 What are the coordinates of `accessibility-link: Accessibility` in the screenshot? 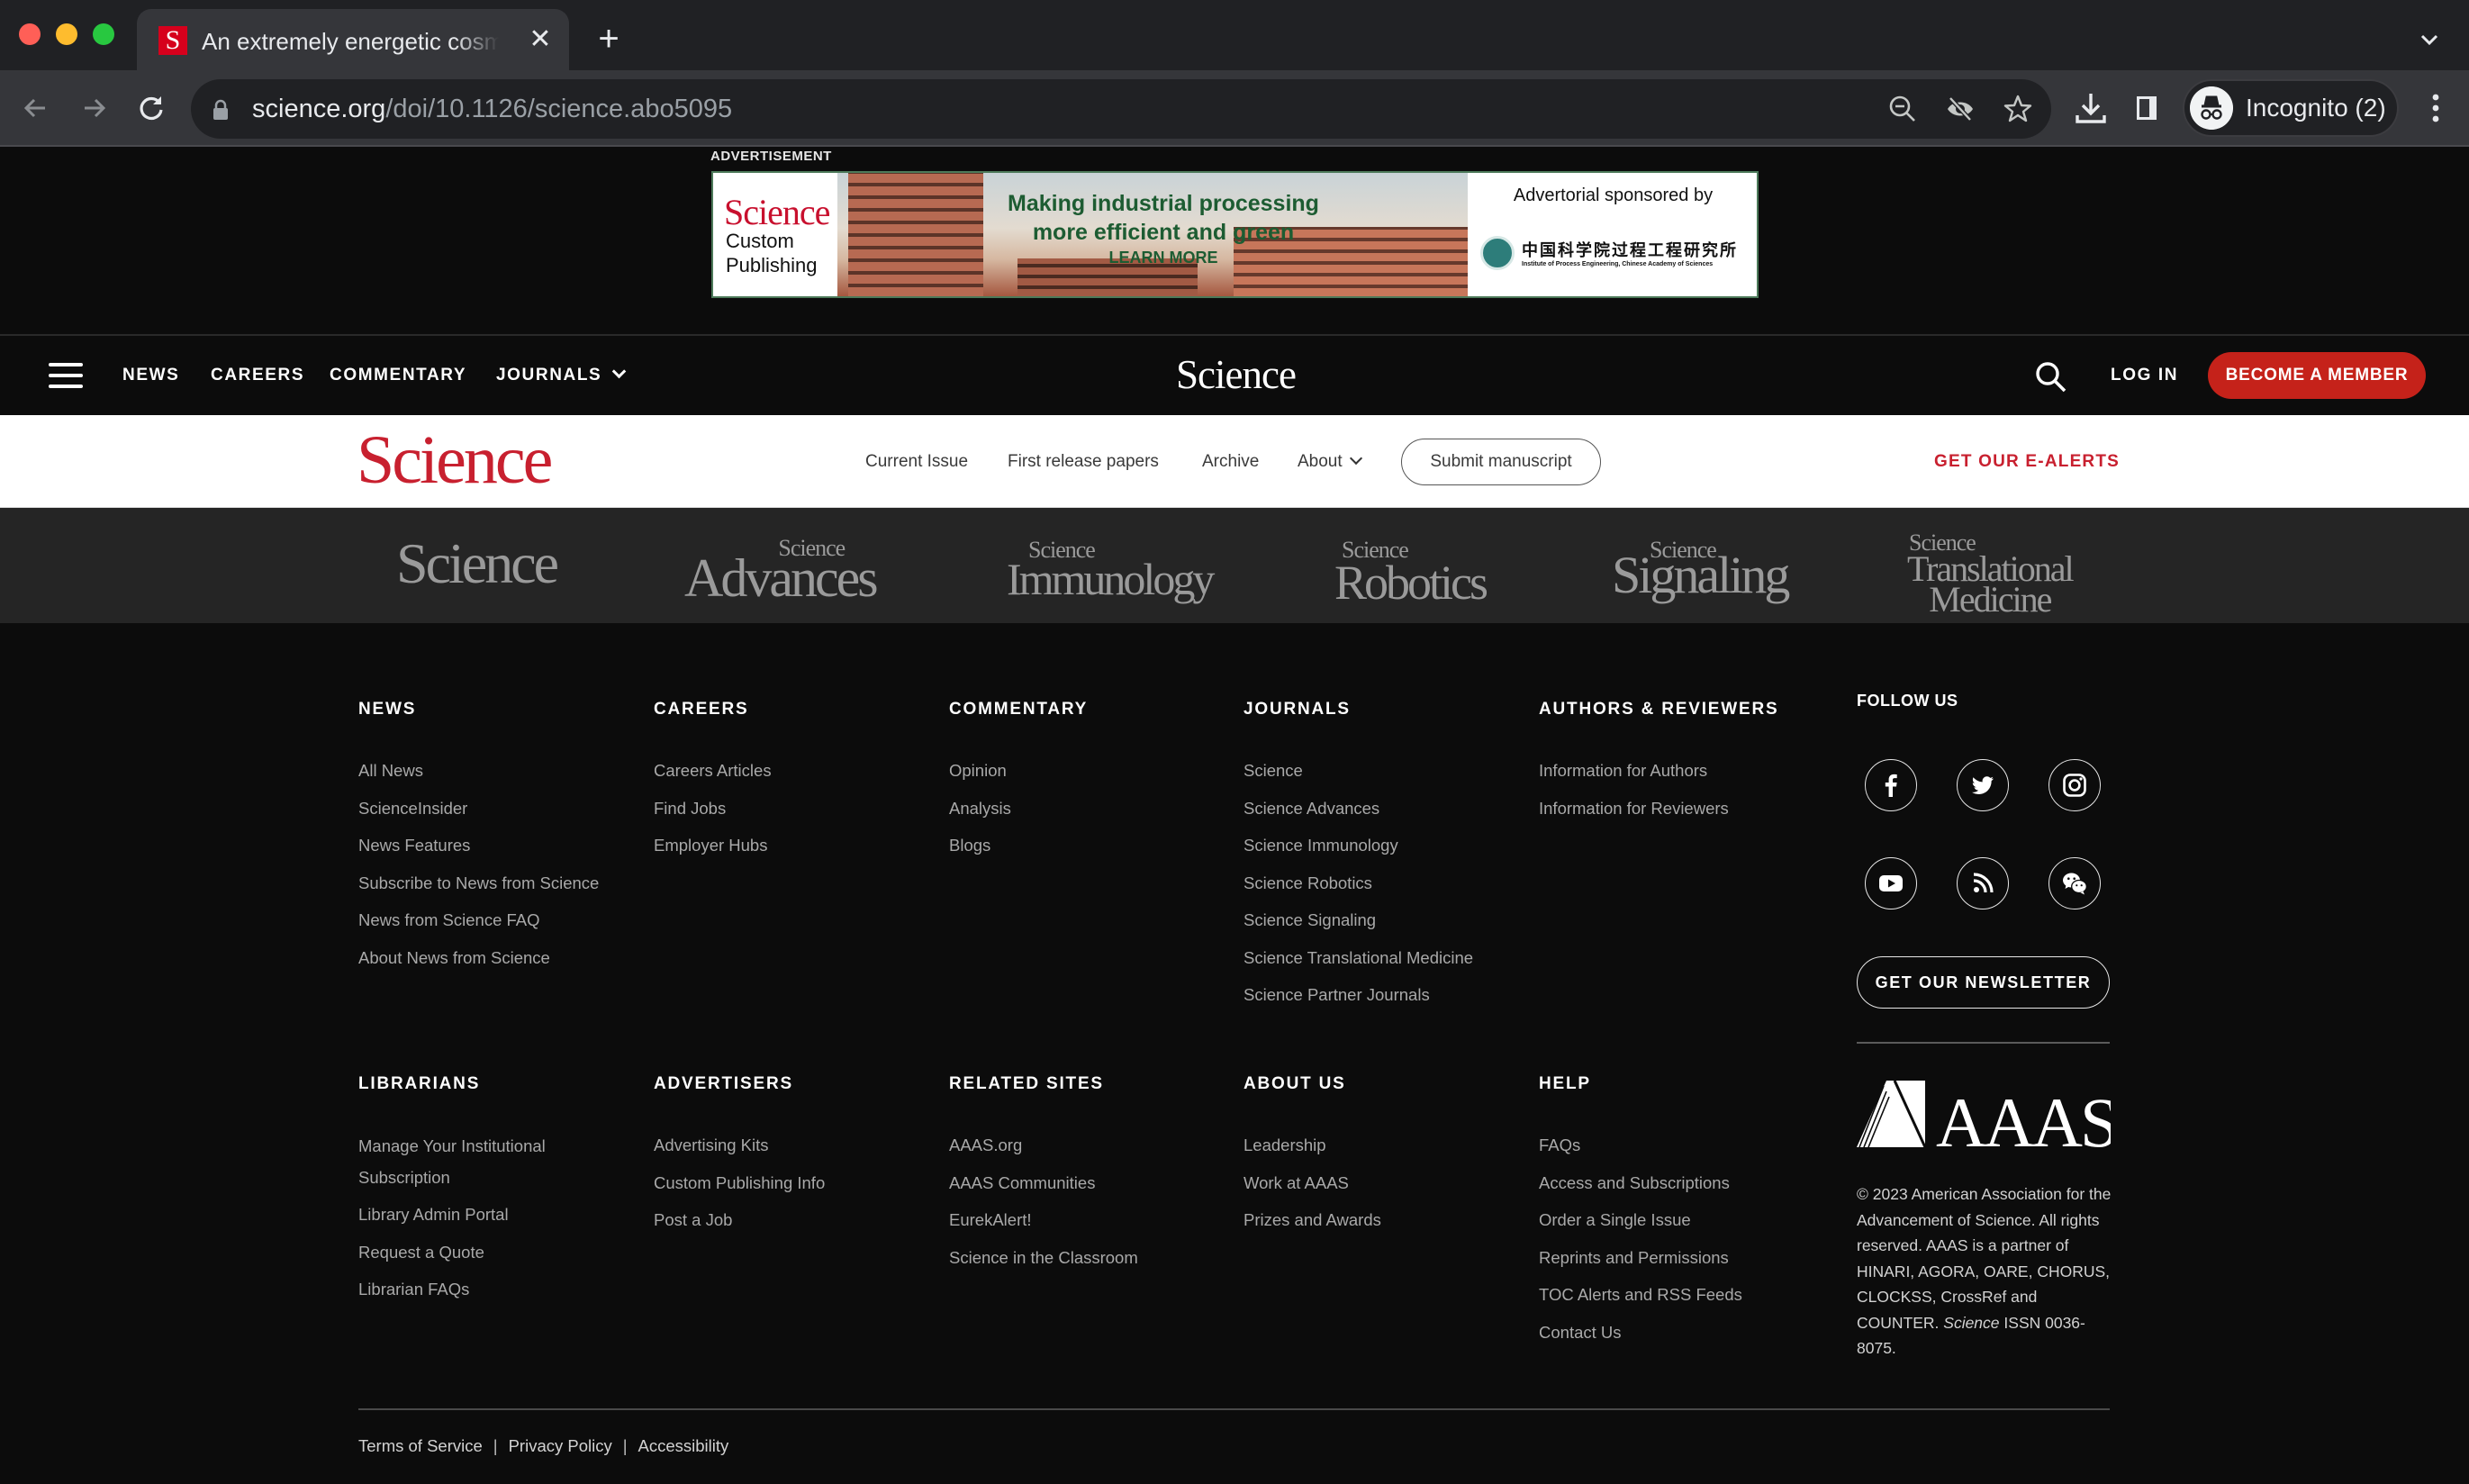 It's located at (683, 1445).